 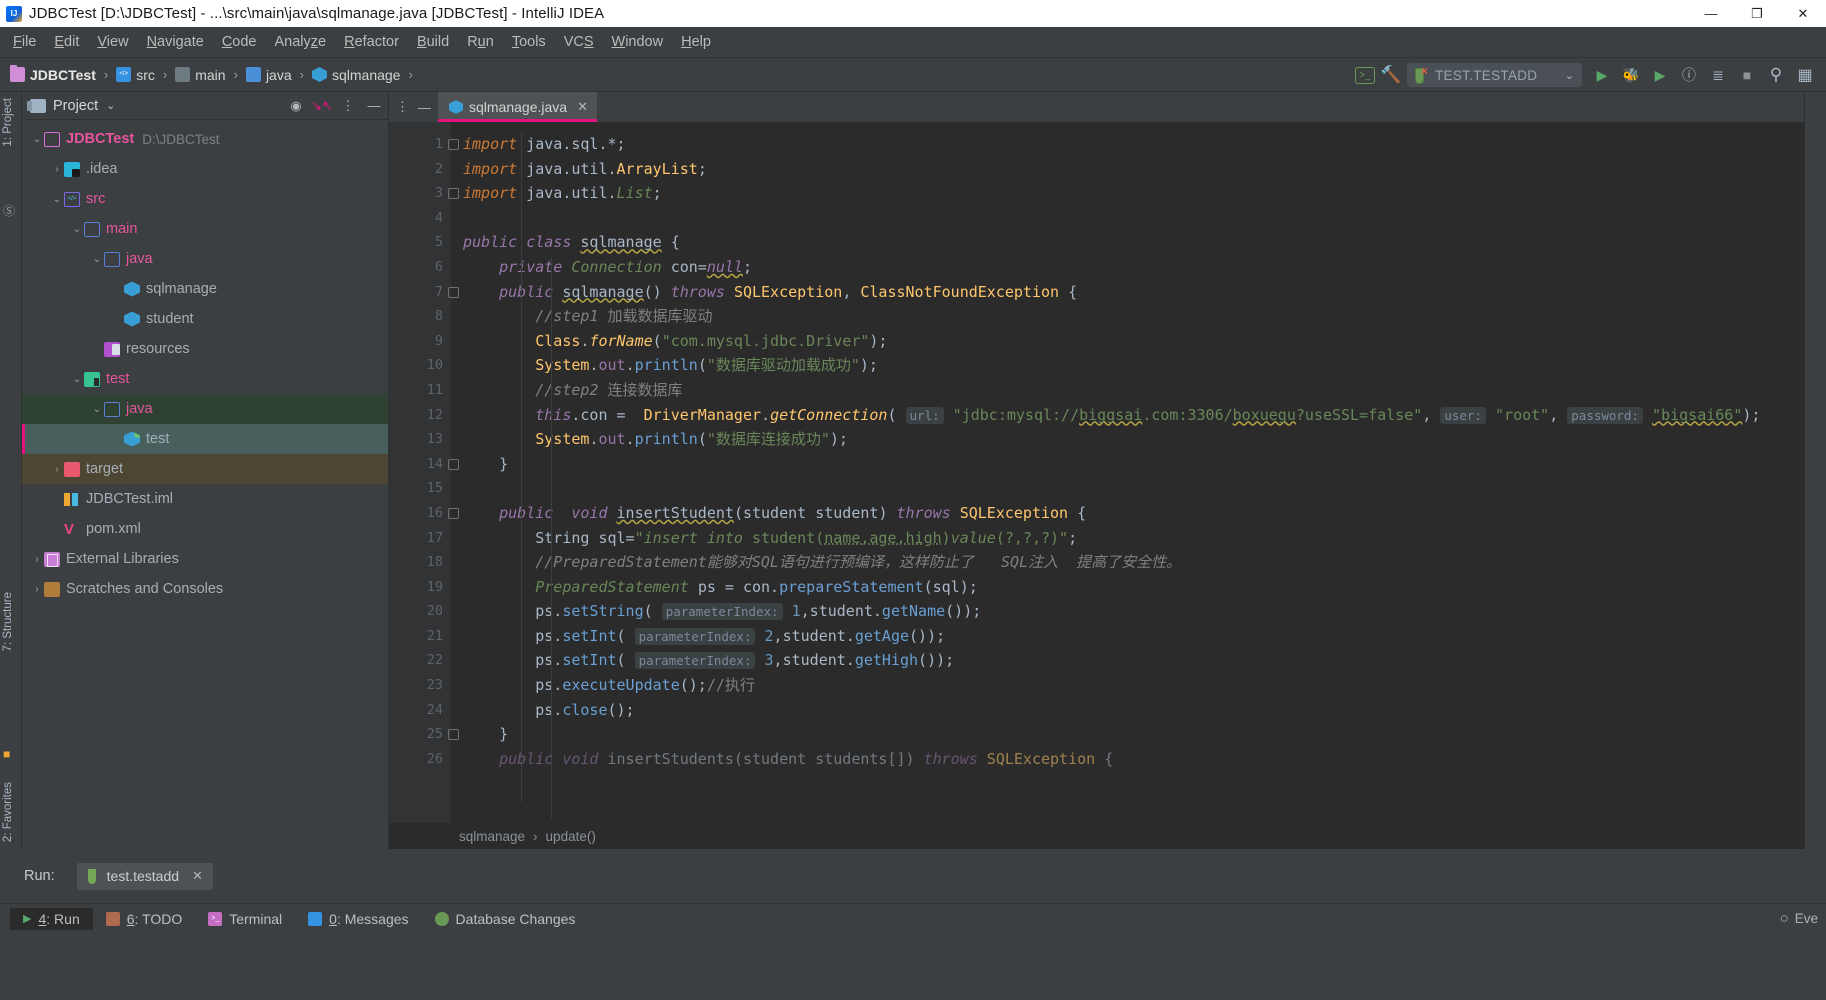 What do you see at coordinates (200, 75) in the screenshot?
I see `breadcrumb-main: main` at bounding box center [200, 75].